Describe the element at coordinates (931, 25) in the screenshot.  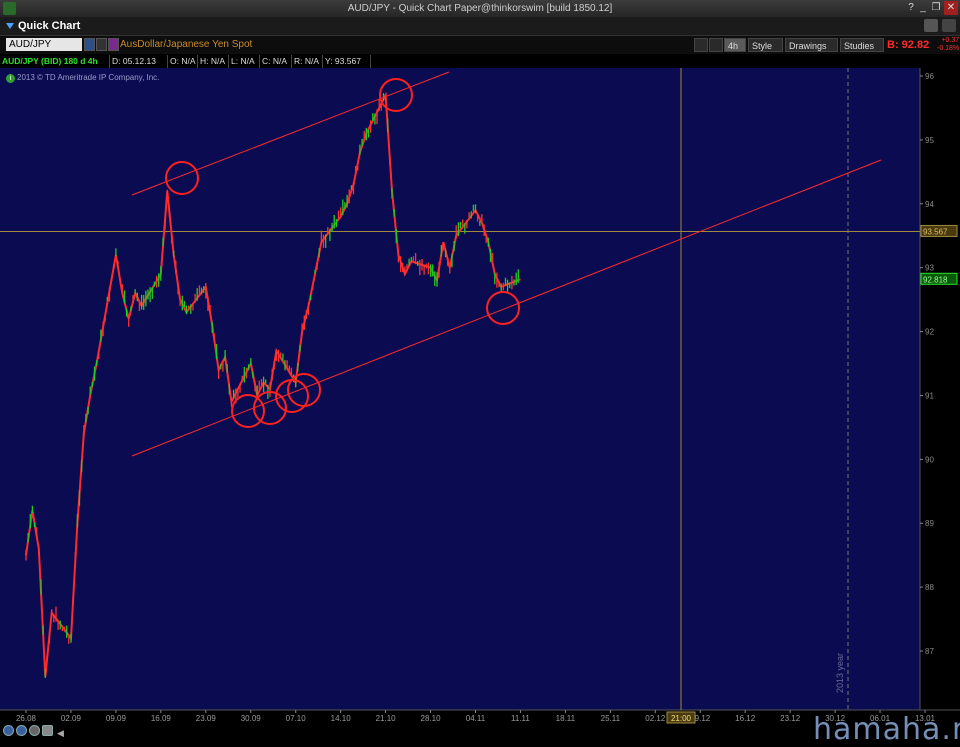
I see `panel-menu-icon` at that location.